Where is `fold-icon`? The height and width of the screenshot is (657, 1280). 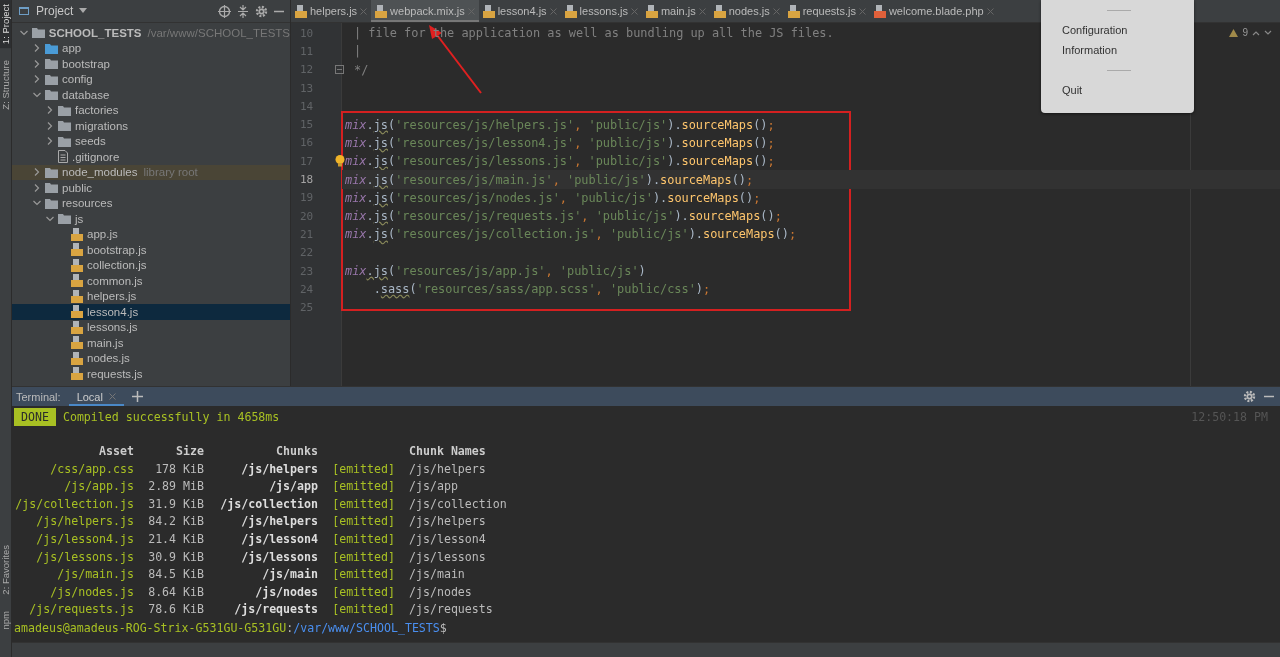 fold-icon is located at coordinates (339, 70).